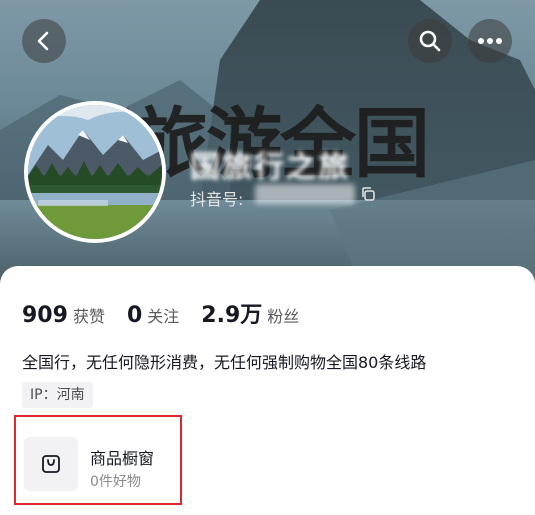  What do you see at coordinates (115, 482) in the screenshot?
I see `shop-window-subtitle: 0件好物` at bounding box center [115, 482].